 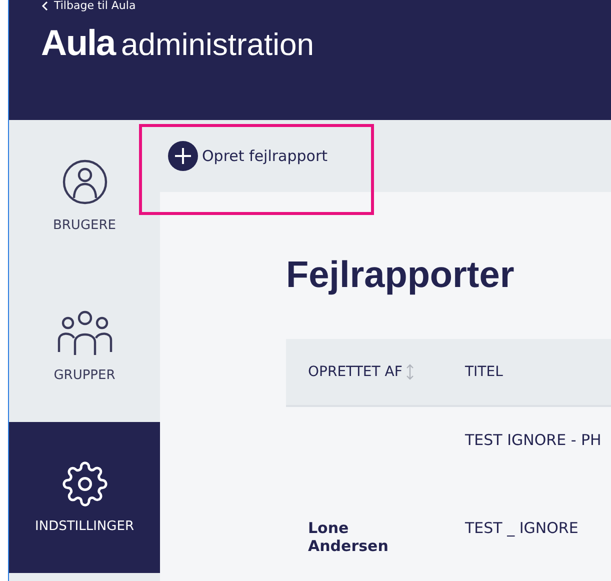 I want to click on page-title: Fejlrapporter, so click(x=401, y=275).